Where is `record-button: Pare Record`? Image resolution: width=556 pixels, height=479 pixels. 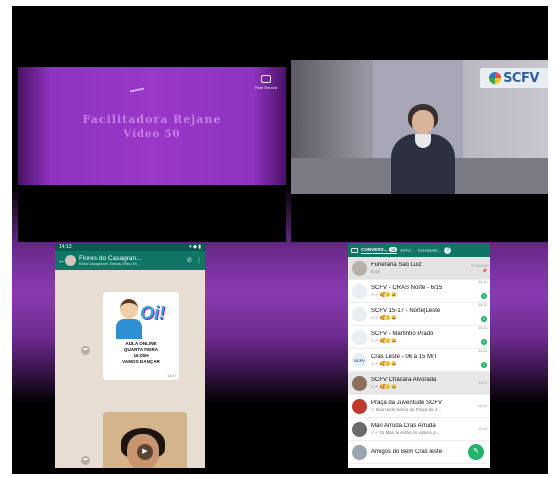
record-button: Pare Record is located at coordinates (266, 86).